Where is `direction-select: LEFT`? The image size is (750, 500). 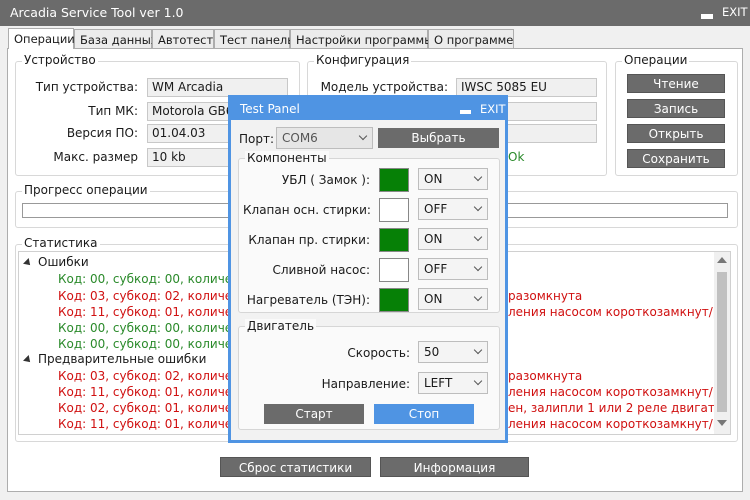
direction-select: LEFT is located at coordinates (453, 383).